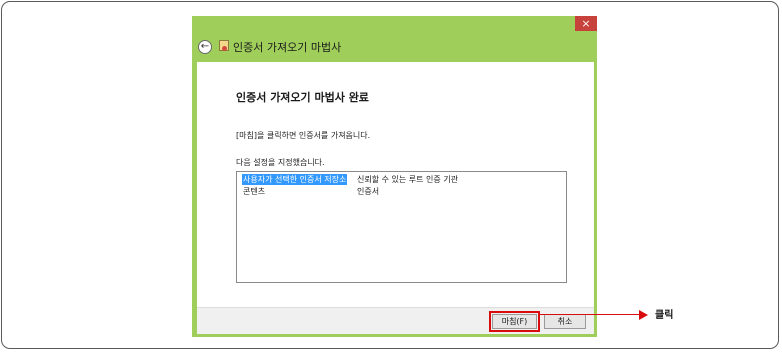 This screenshot has height=352, width=782. I want to click on finish-highlight-box, so click(514, 321).